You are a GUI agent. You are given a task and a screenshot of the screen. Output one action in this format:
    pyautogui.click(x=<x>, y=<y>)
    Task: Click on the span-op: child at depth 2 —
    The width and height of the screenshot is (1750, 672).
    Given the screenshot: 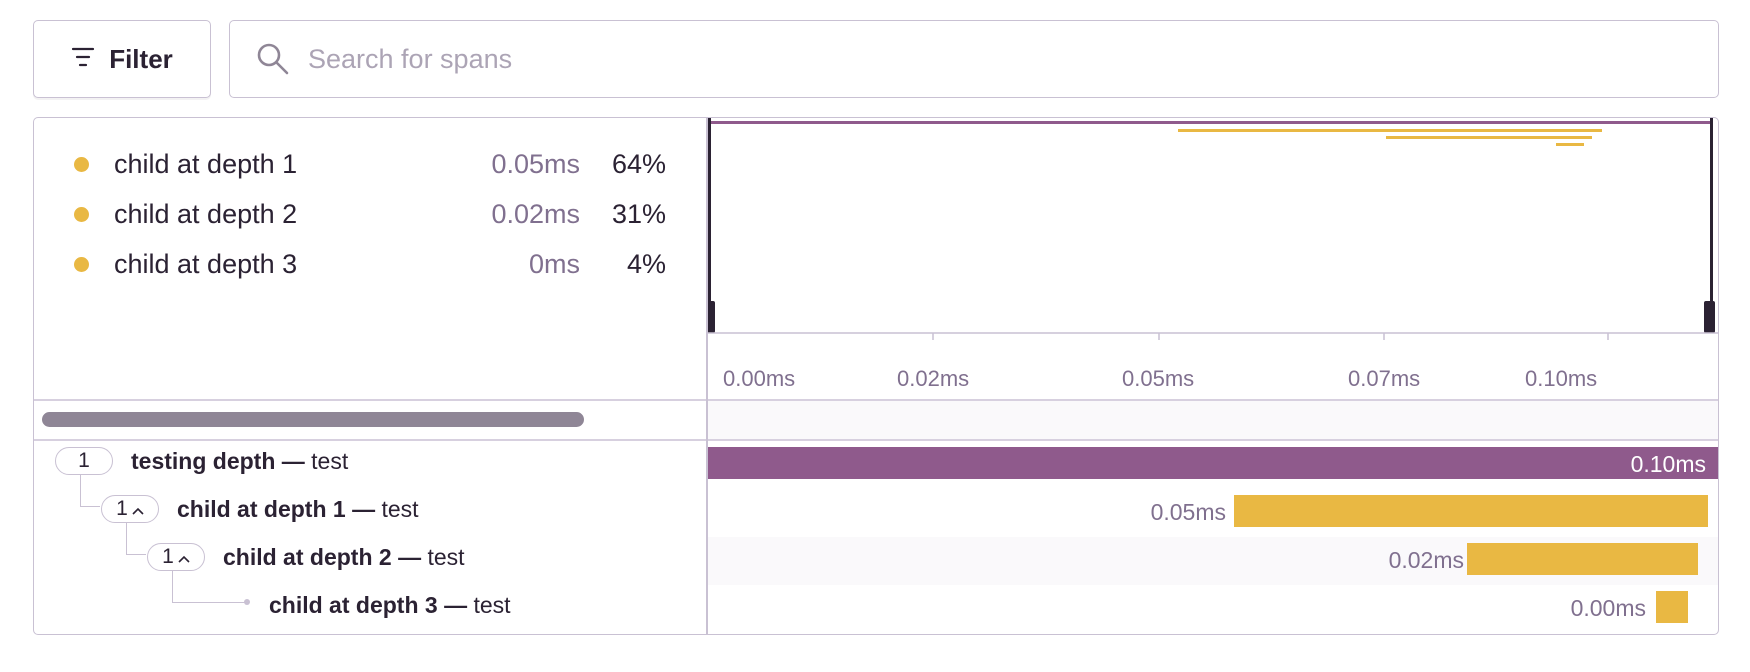 What is the action you would take?
    pyautogui.click(x=322, y=557)
    